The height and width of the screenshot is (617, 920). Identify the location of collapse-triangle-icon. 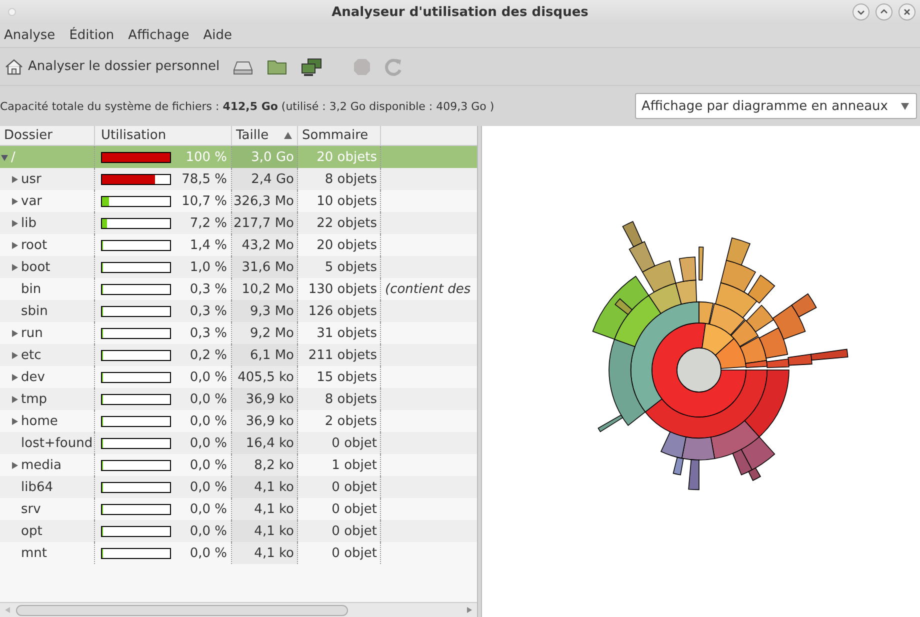
(4, 157).